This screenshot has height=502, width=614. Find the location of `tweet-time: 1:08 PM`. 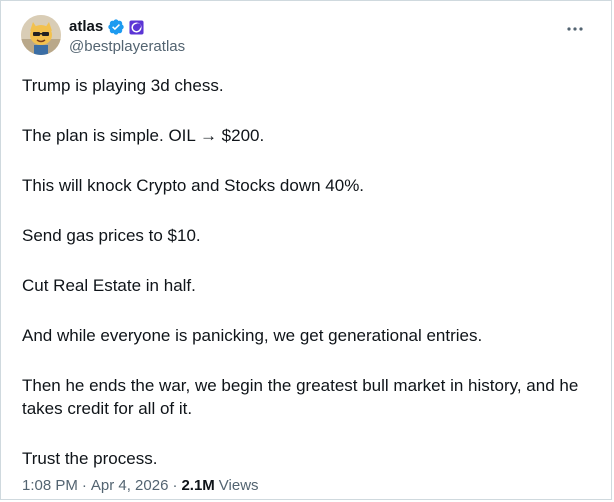

tweet-time: 1:08 PM is located at coordinates (50, 486).